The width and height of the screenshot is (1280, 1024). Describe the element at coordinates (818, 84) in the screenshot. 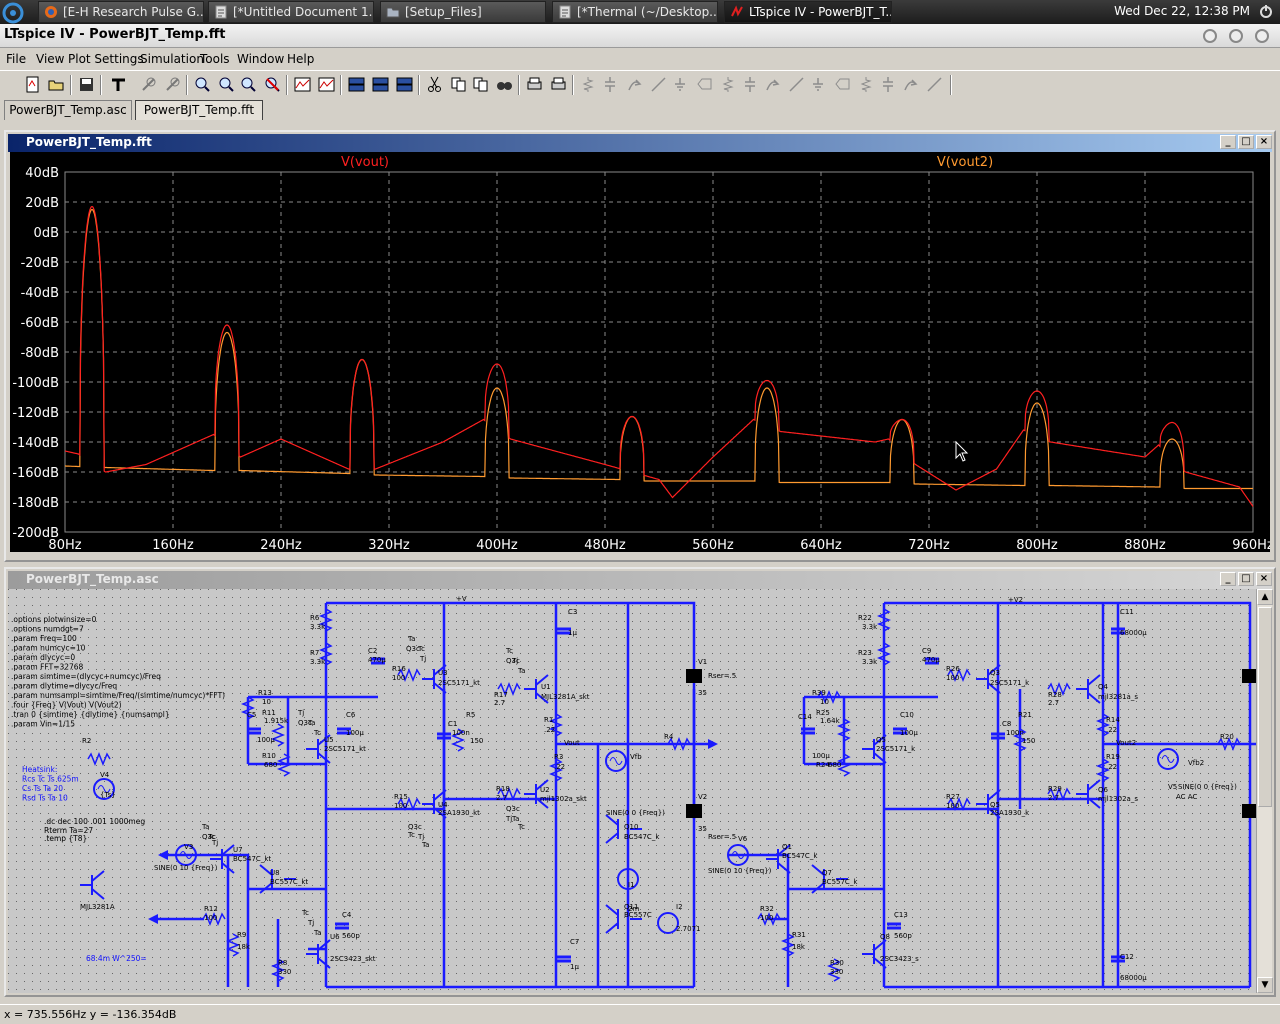

I see `undo-button` at that location.